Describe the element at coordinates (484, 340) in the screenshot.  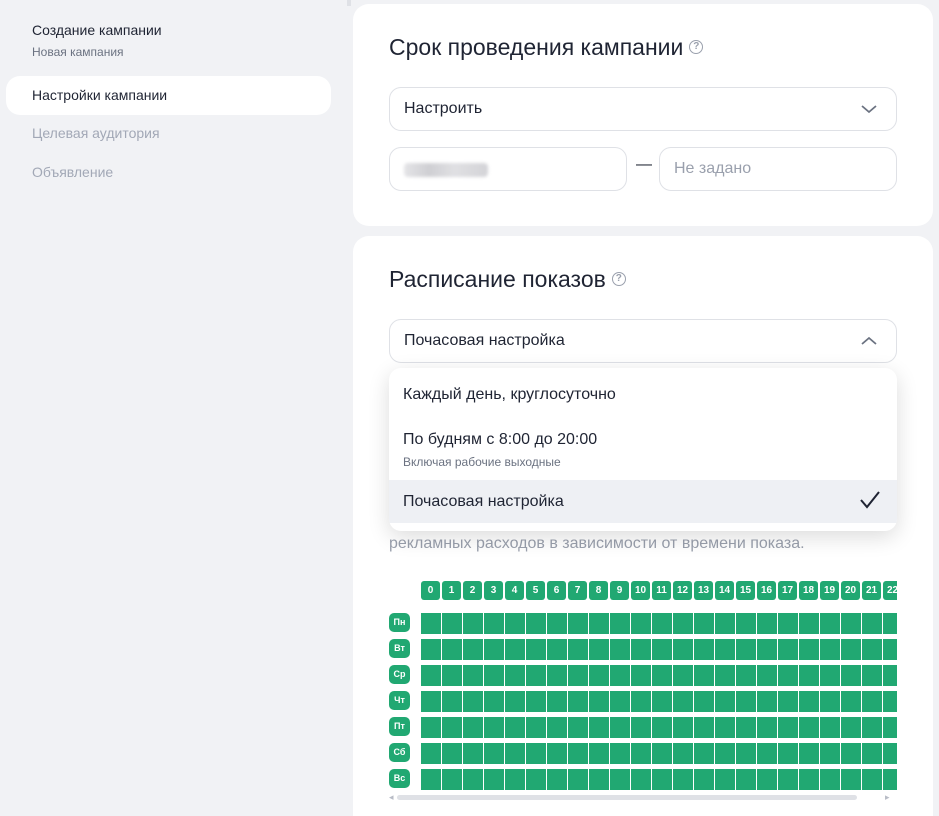
I see `schedule-select-value: Почасовая настройка` at that location.